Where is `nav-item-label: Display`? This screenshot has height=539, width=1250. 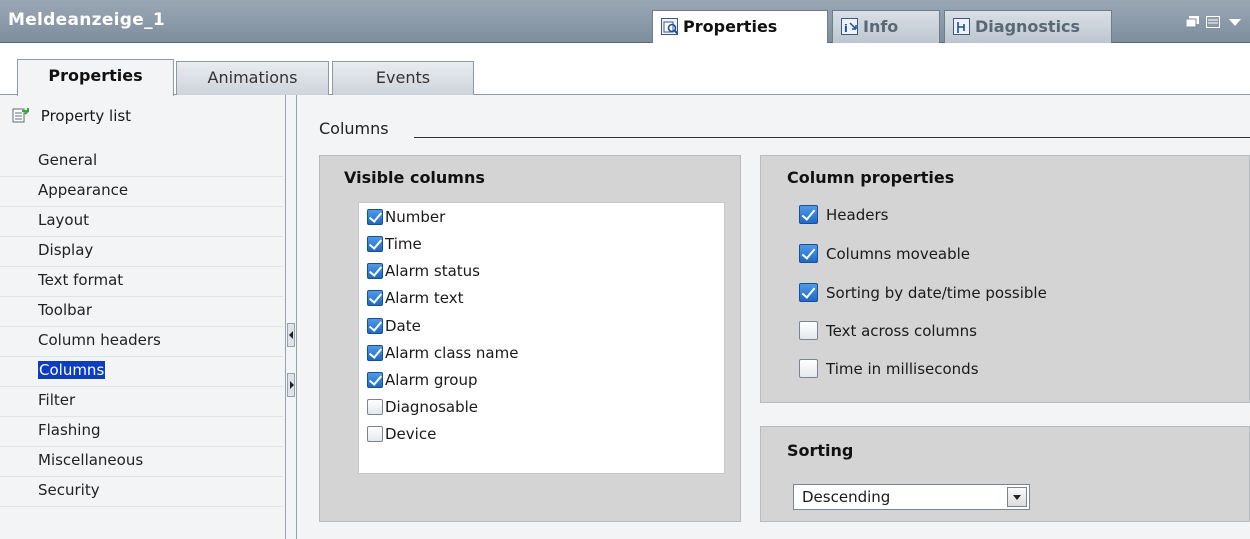 nav-item-label: Display is located at coordinates (66, 250).